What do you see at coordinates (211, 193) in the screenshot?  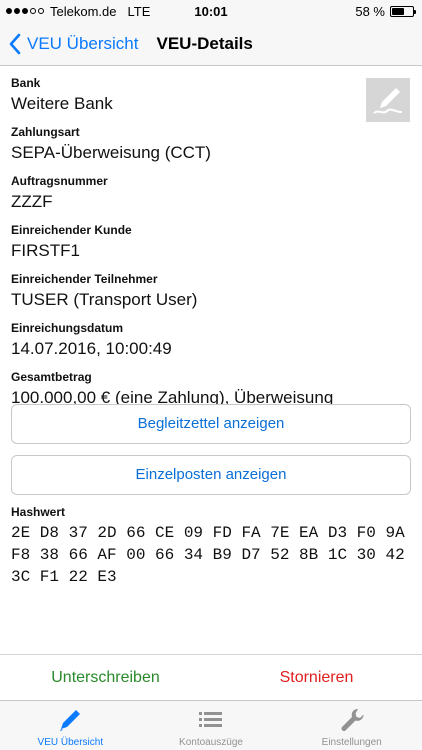 I see `field-auftragsnummer: Auftragsnummer ZZZF` at bounding box center [211, 193].